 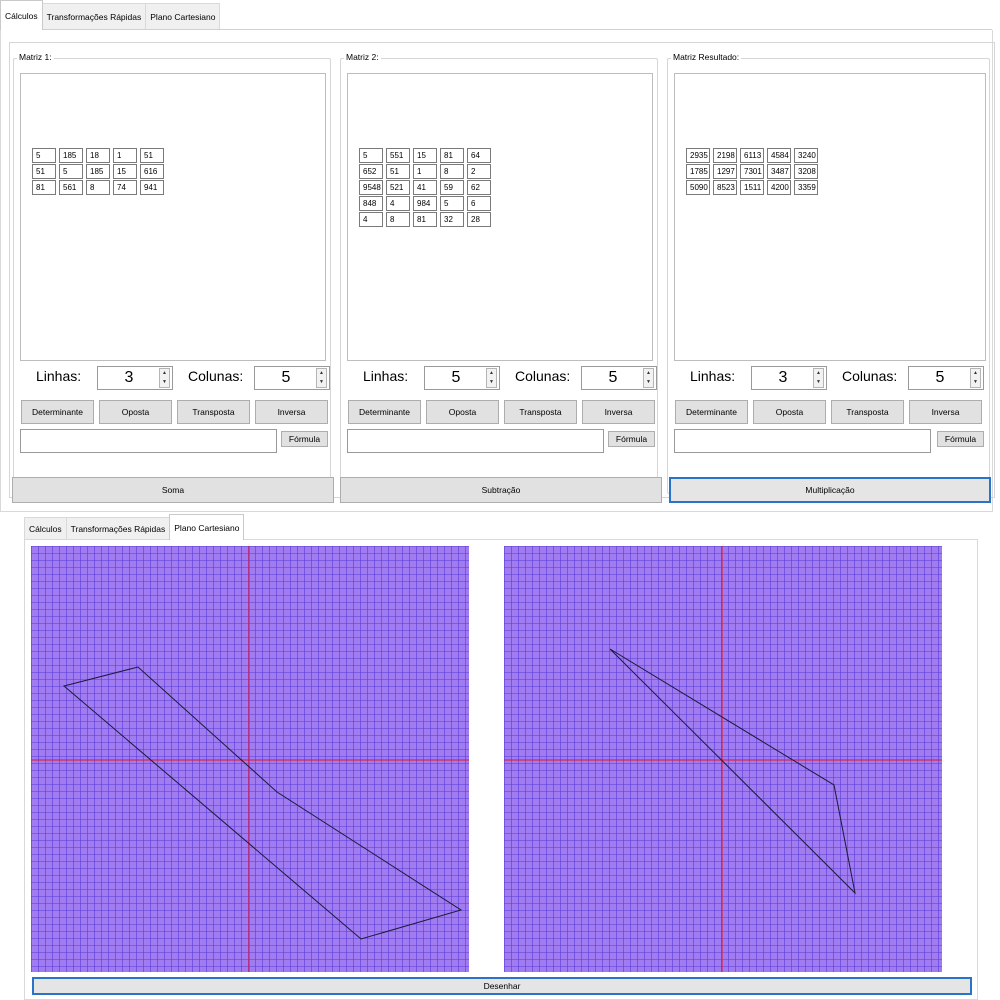 I want to click on matrix-cell: 616, so click(x=152, y=171).